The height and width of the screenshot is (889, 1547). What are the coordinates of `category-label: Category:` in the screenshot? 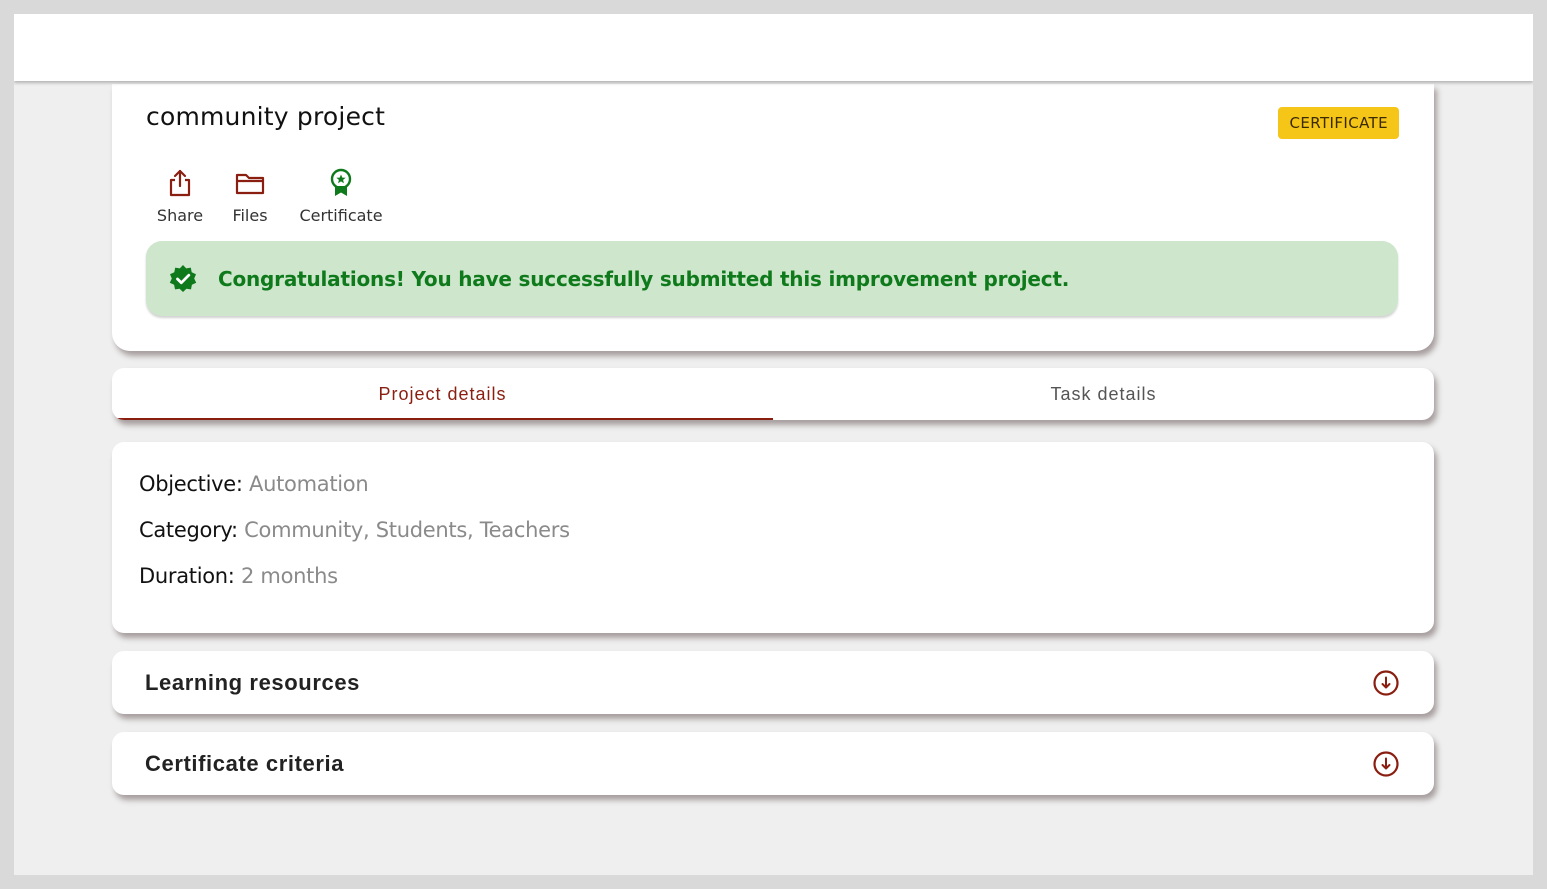 It's located at (188, 530).